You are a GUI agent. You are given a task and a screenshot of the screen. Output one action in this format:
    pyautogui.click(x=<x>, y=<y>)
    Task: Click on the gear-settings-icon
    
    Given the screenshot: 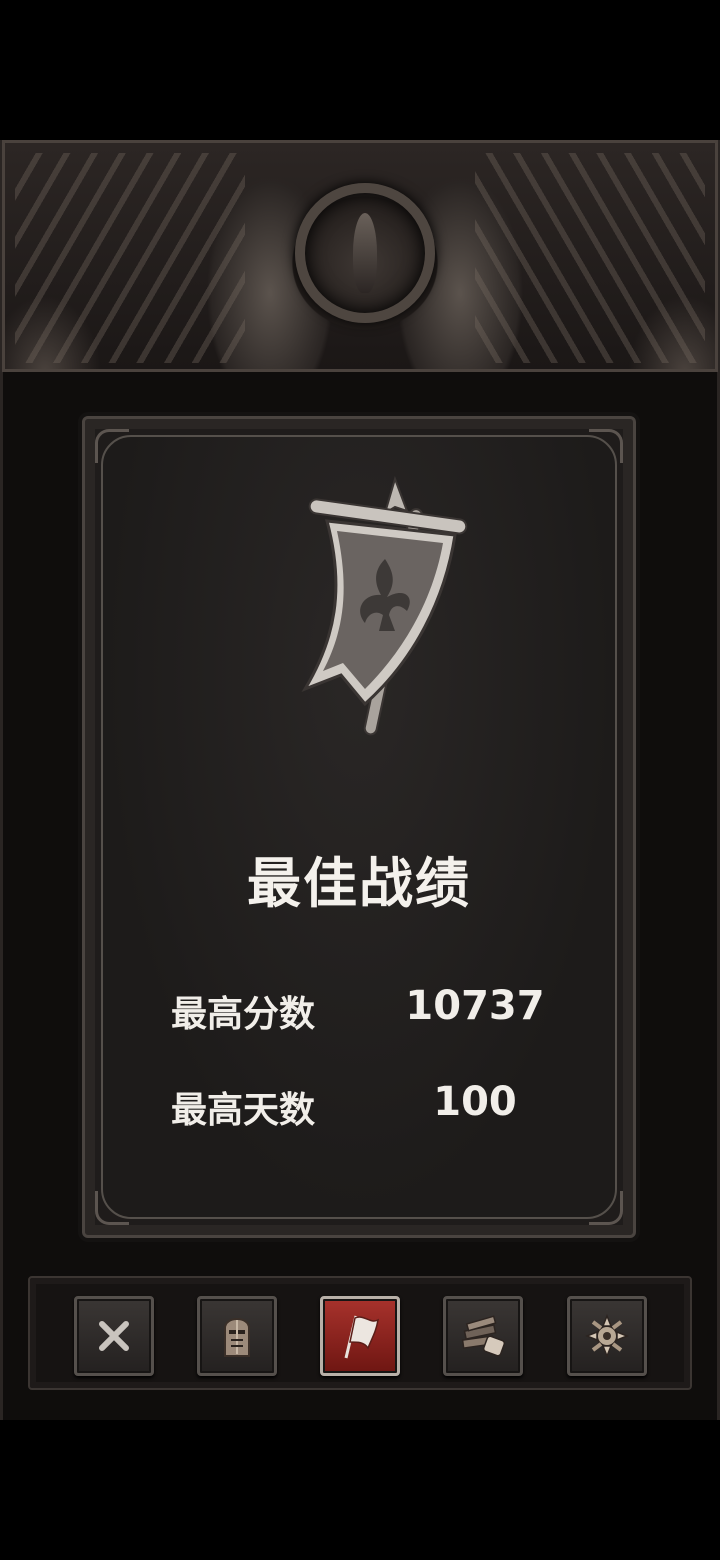 What is the action you would take?
    pyautogui.click(x=607, y=1336)
    